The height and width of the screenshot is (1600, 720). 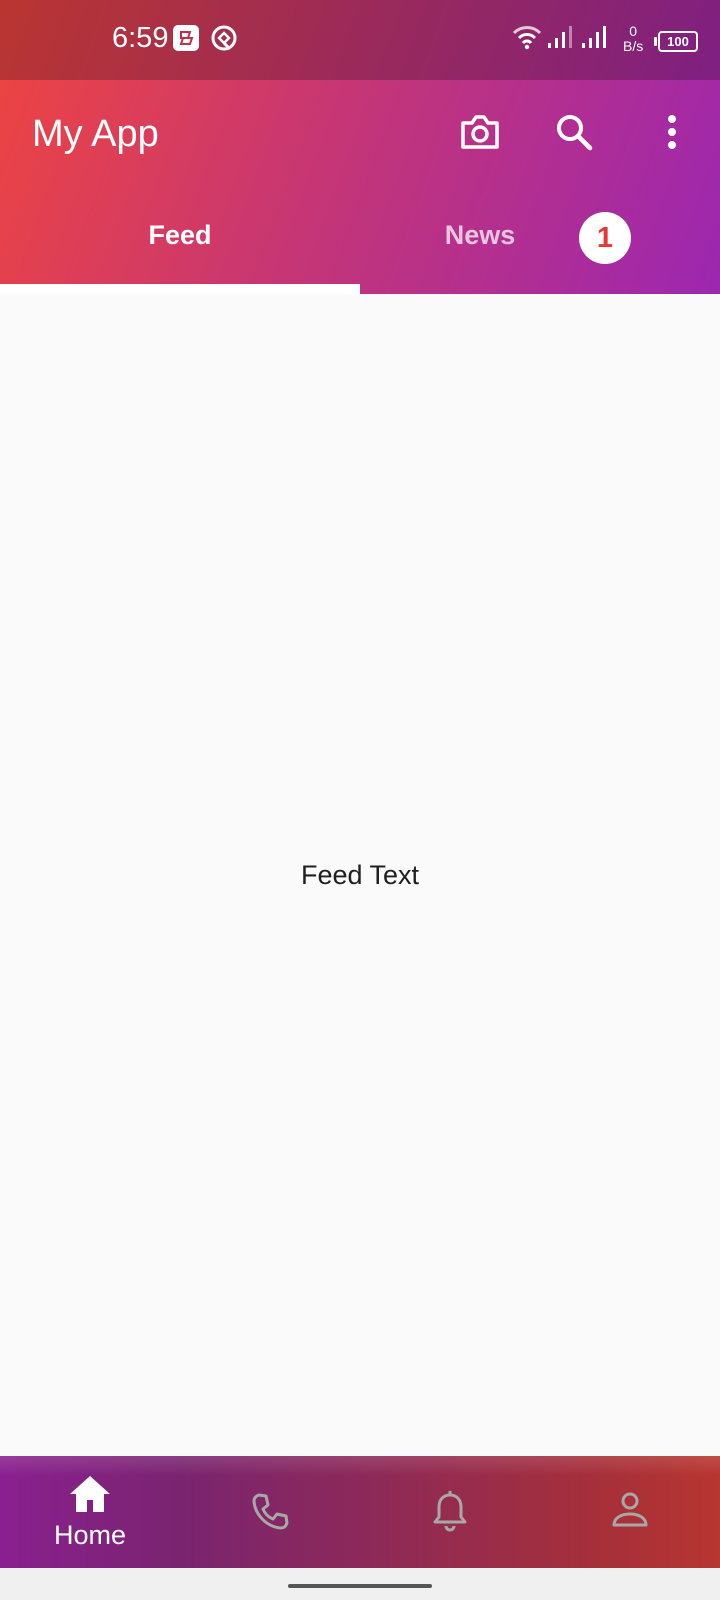 I want to click on network-speed-value: 0, so click(x=633, y=31).